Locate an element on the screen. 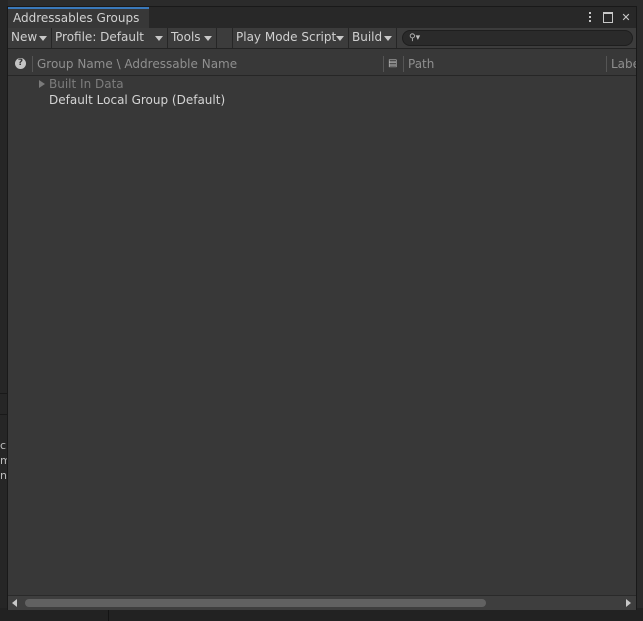 Image resolution: width=643 pixels, height=621 pixels. tab-bar: Addressables Groups ✕ is located at coordinates (322, 17).